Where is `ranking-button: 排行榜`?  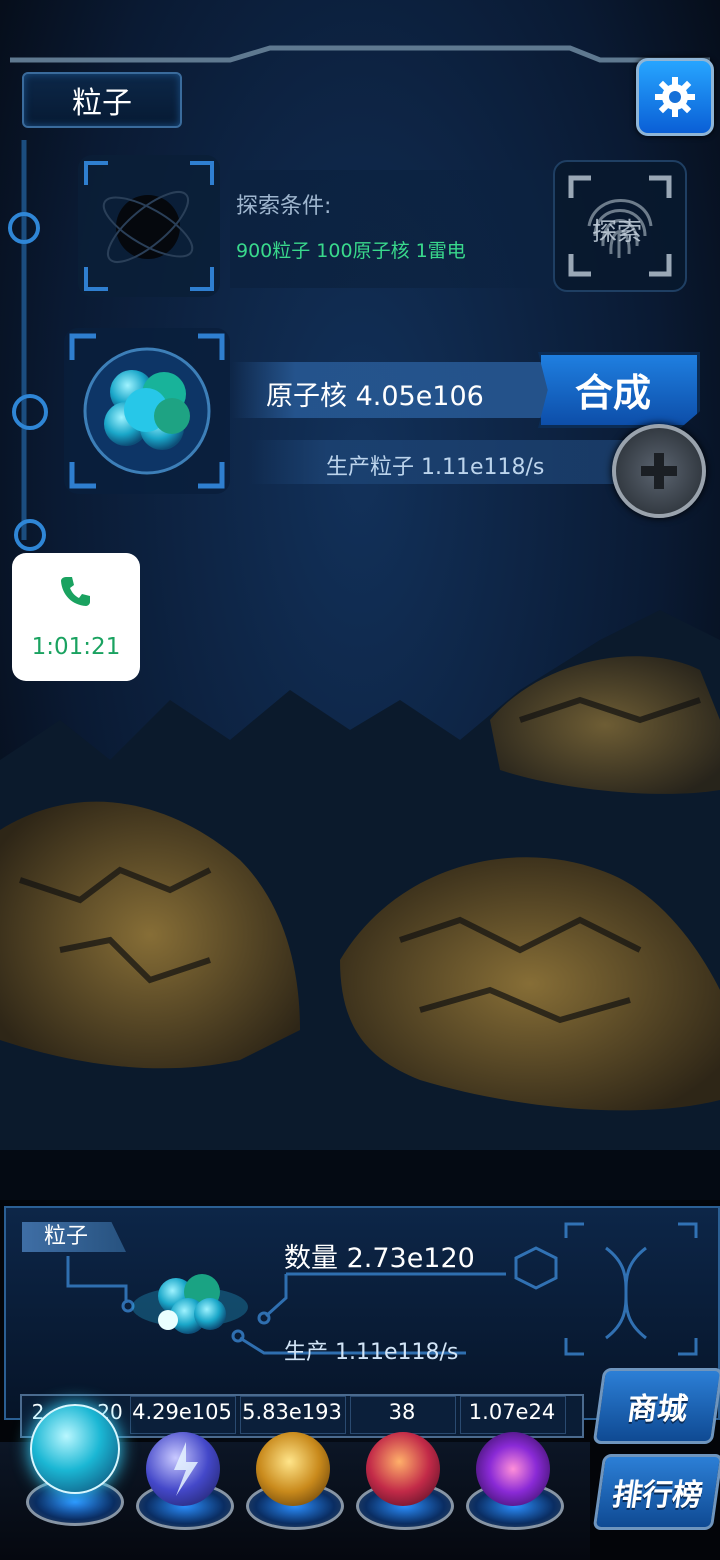 ranking-button: 排行榜 is located at coordinates (656, 1492).